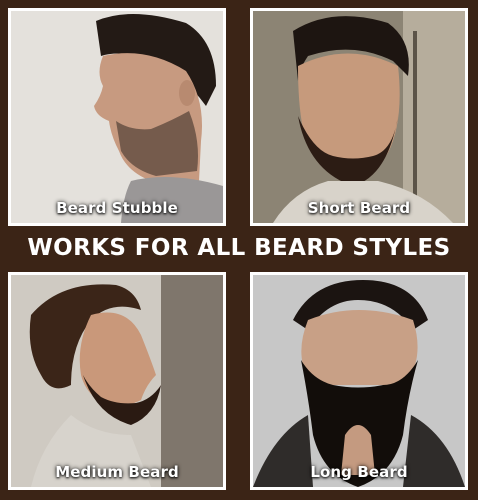 The height and width of the screenshot is (500, 478). I want to click on panel-label: Long Beard, so click(359, 472).